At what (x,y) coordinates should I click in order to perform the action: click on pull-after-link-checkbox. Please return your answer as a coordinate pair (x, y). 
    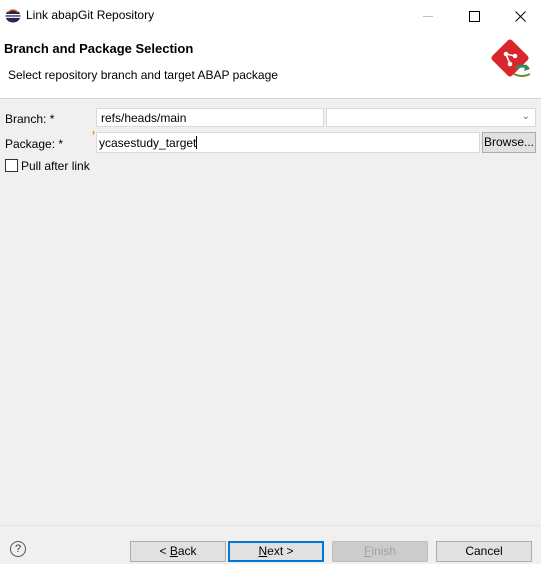
    Looking at the image, I should click on (11, 165).